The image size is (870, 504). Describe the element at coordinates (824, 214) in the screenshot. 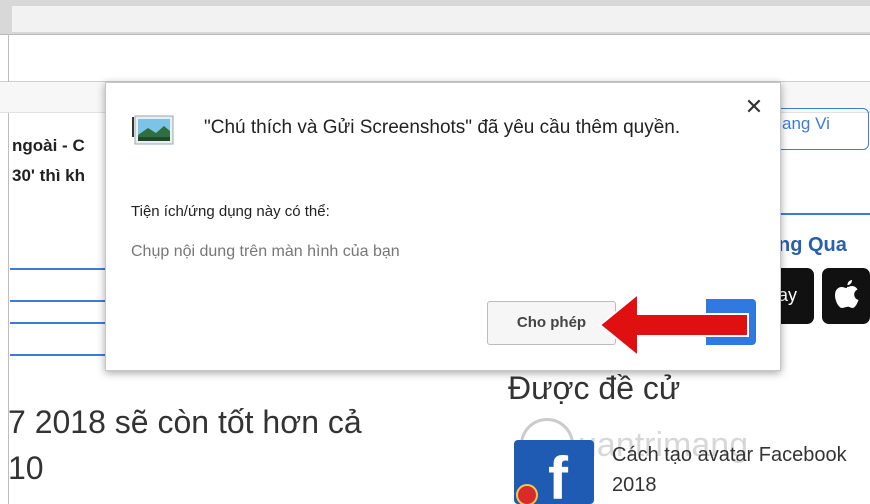

I see `right-divider` at that location.